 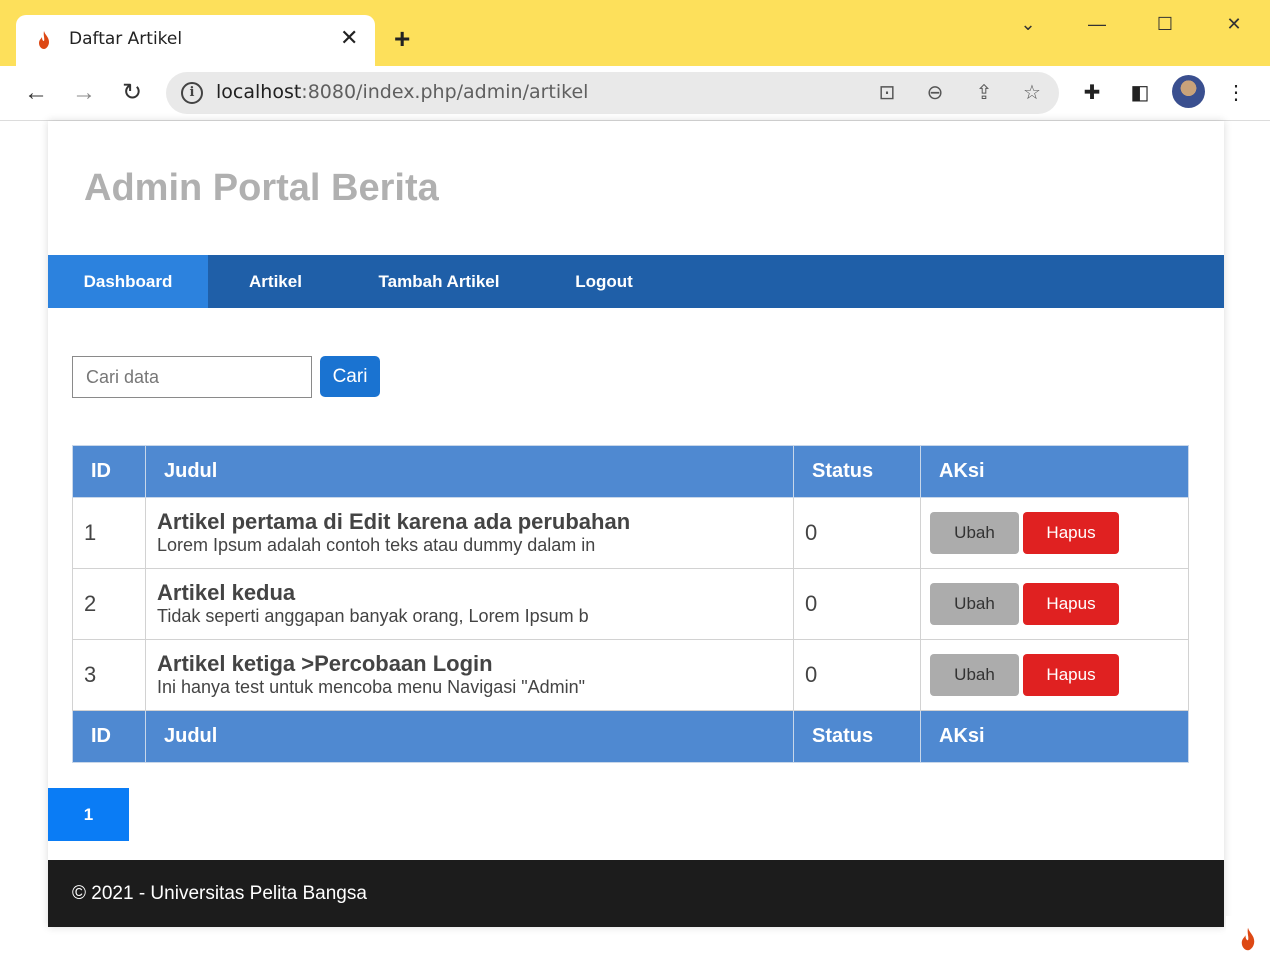 I want to click on header-judul: Judul, so click(x=469, y=471).